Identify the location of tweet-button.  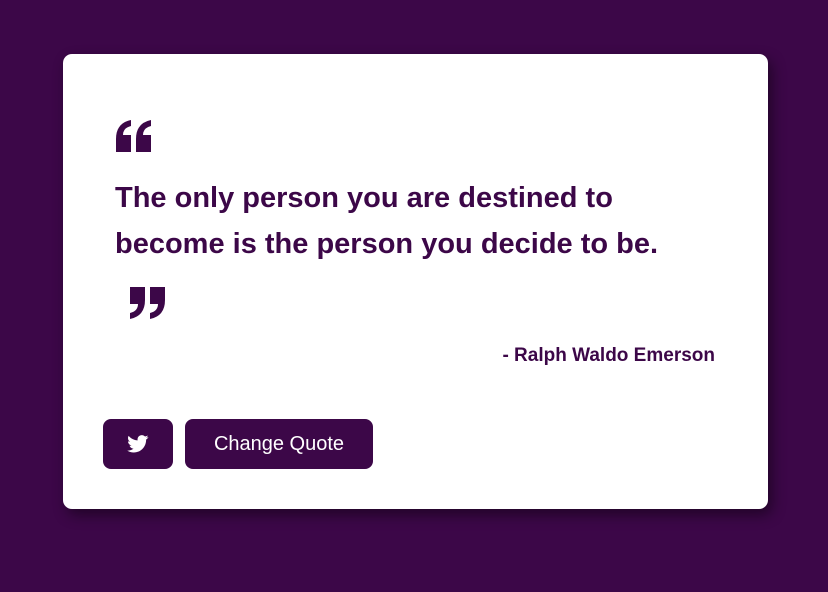
(138, 444).